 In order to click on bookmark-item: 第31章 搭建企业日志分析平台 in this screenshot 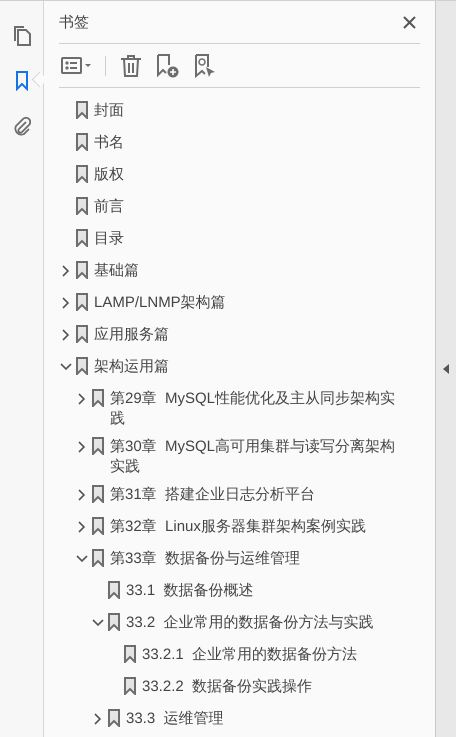, I will do `click(213, 493)`.